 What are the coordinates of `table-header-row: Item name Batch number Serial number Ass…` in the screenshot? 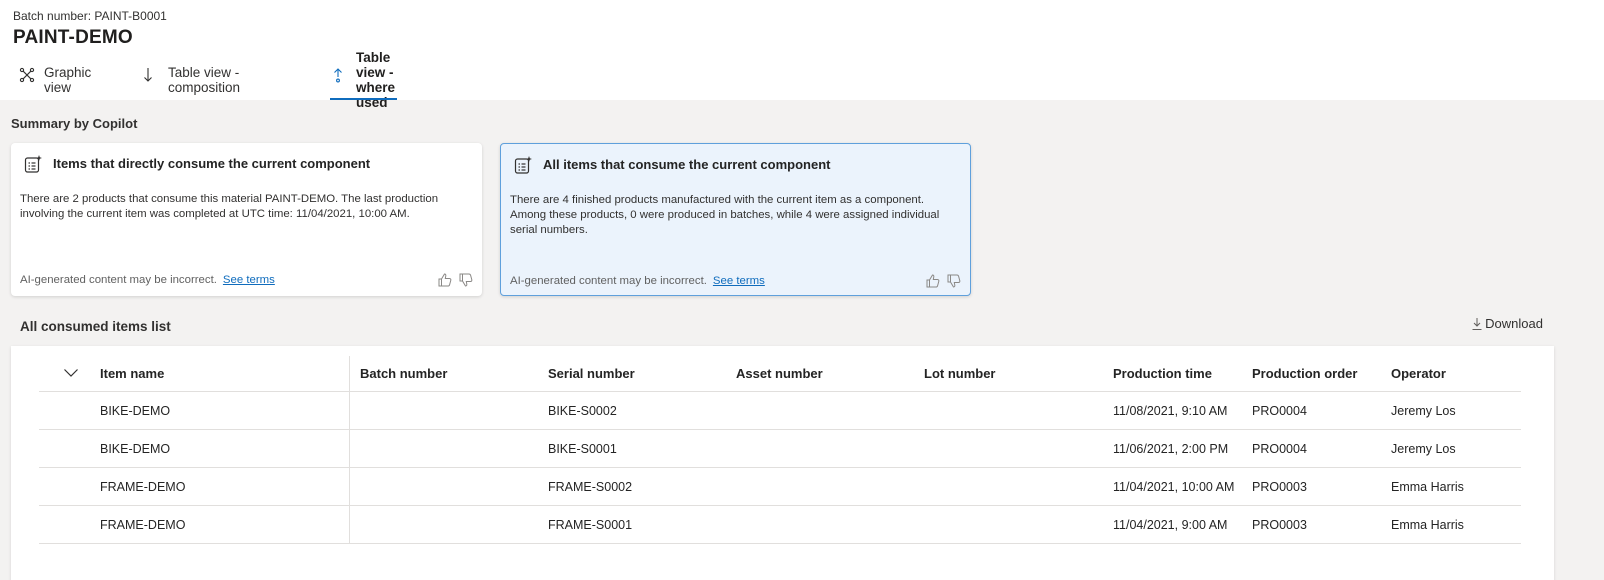 It's located at (780, 374).